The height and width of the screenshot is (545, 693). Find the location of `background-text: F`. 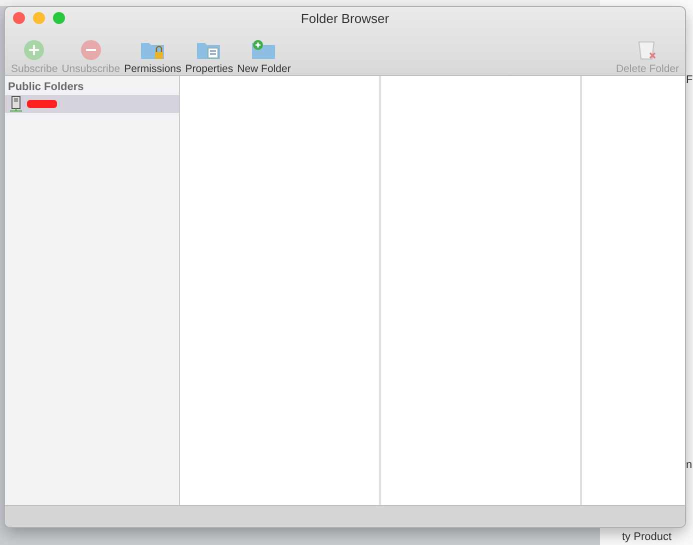

background-text: F is located at coordinates (689, 80).